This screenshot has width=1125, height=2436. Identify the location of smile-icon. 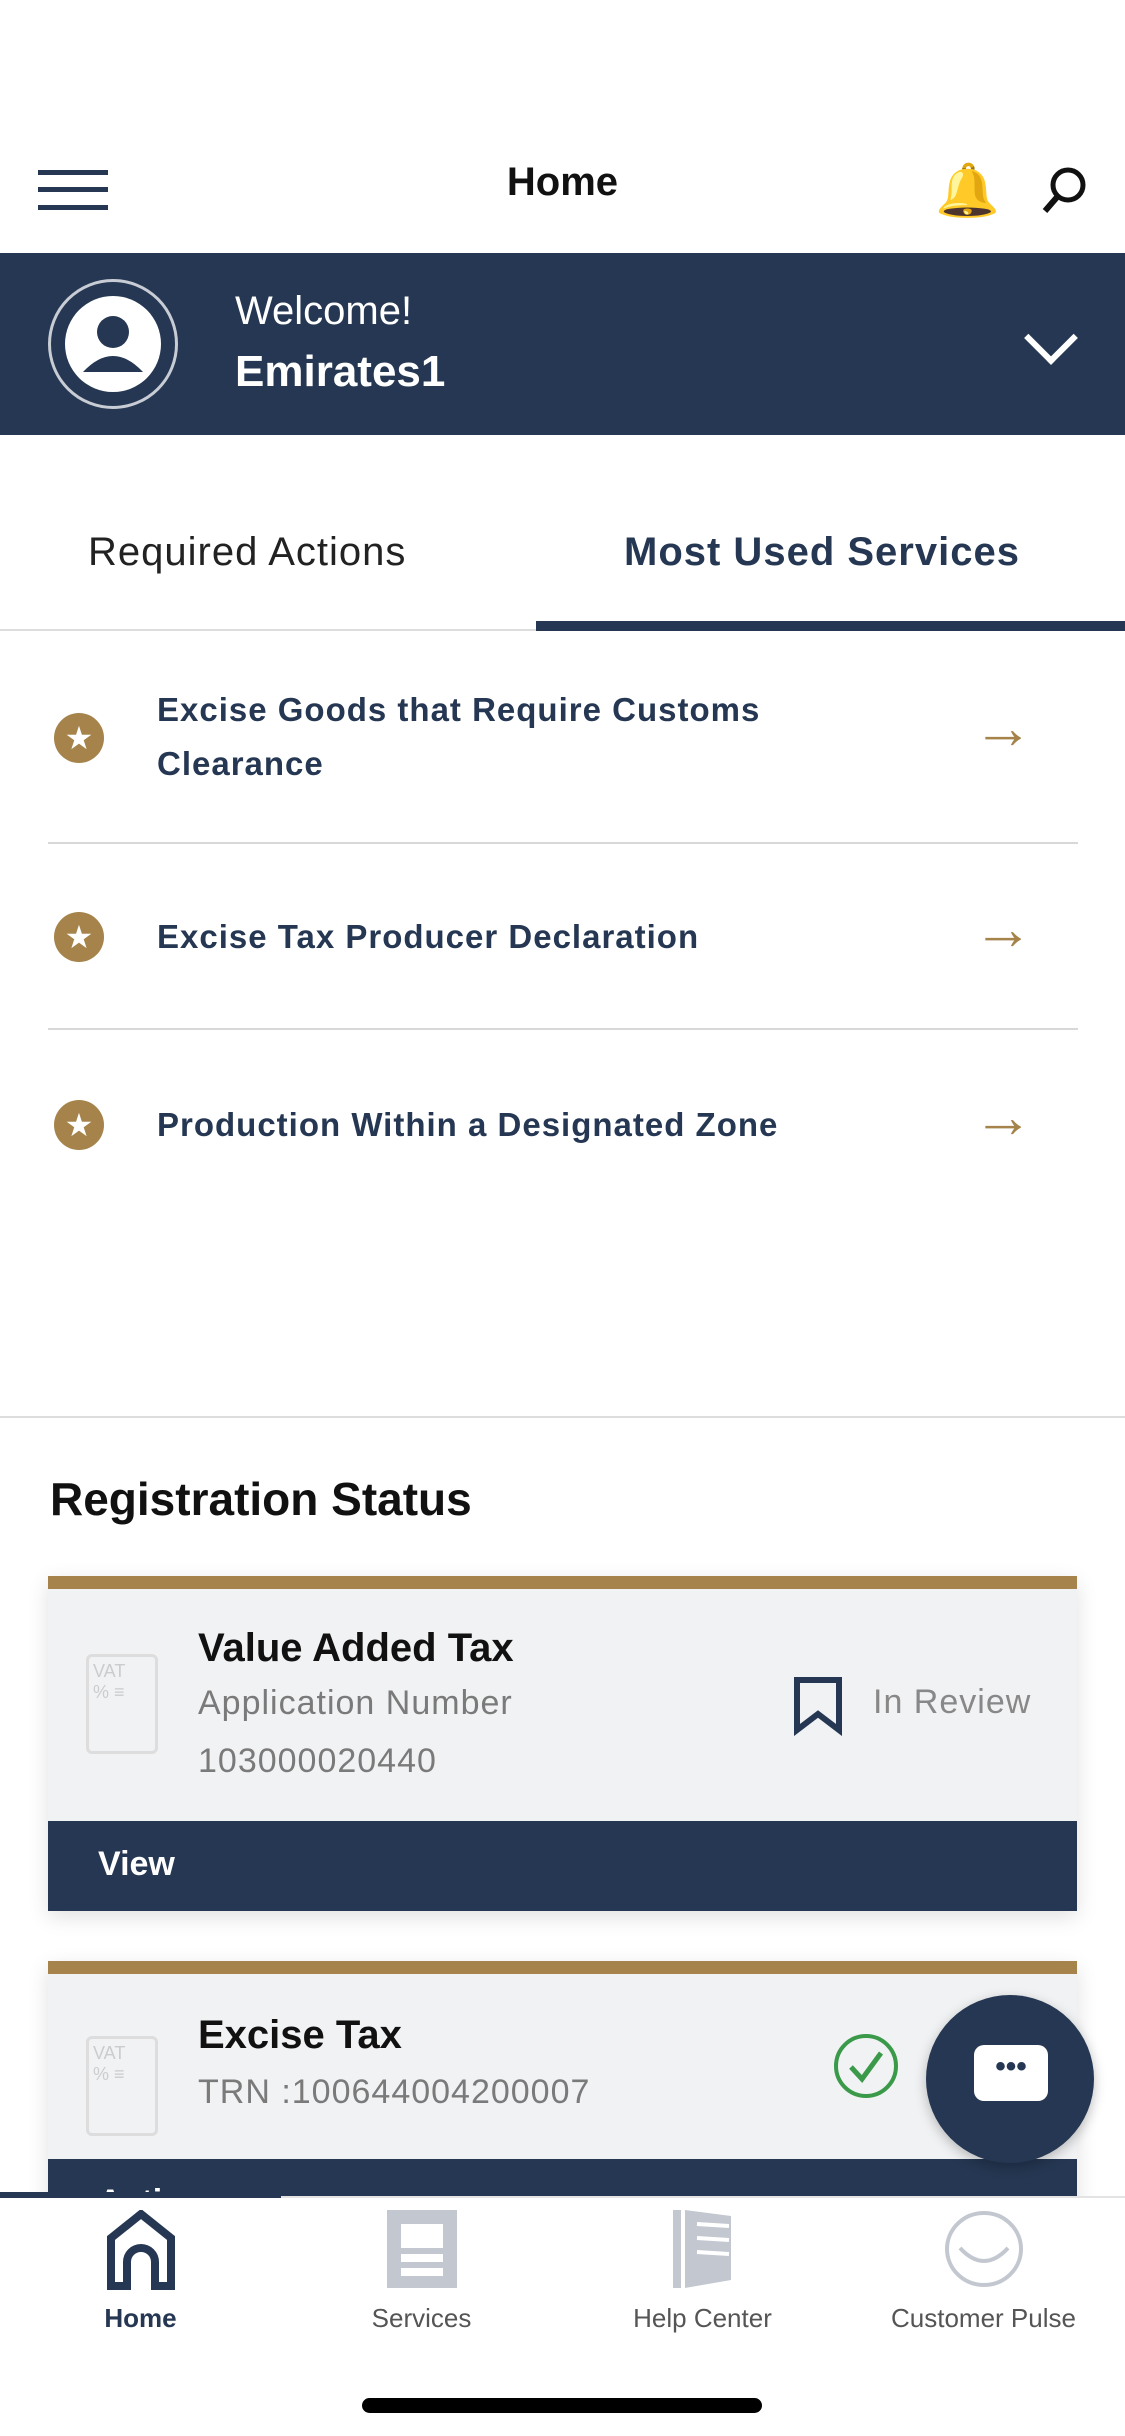
(983, 2249).